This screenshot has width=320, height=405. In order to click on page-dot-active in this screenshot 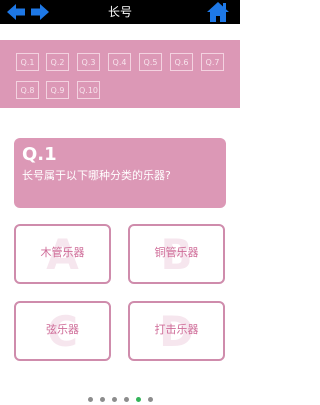, I will do `click(138, 399)`.